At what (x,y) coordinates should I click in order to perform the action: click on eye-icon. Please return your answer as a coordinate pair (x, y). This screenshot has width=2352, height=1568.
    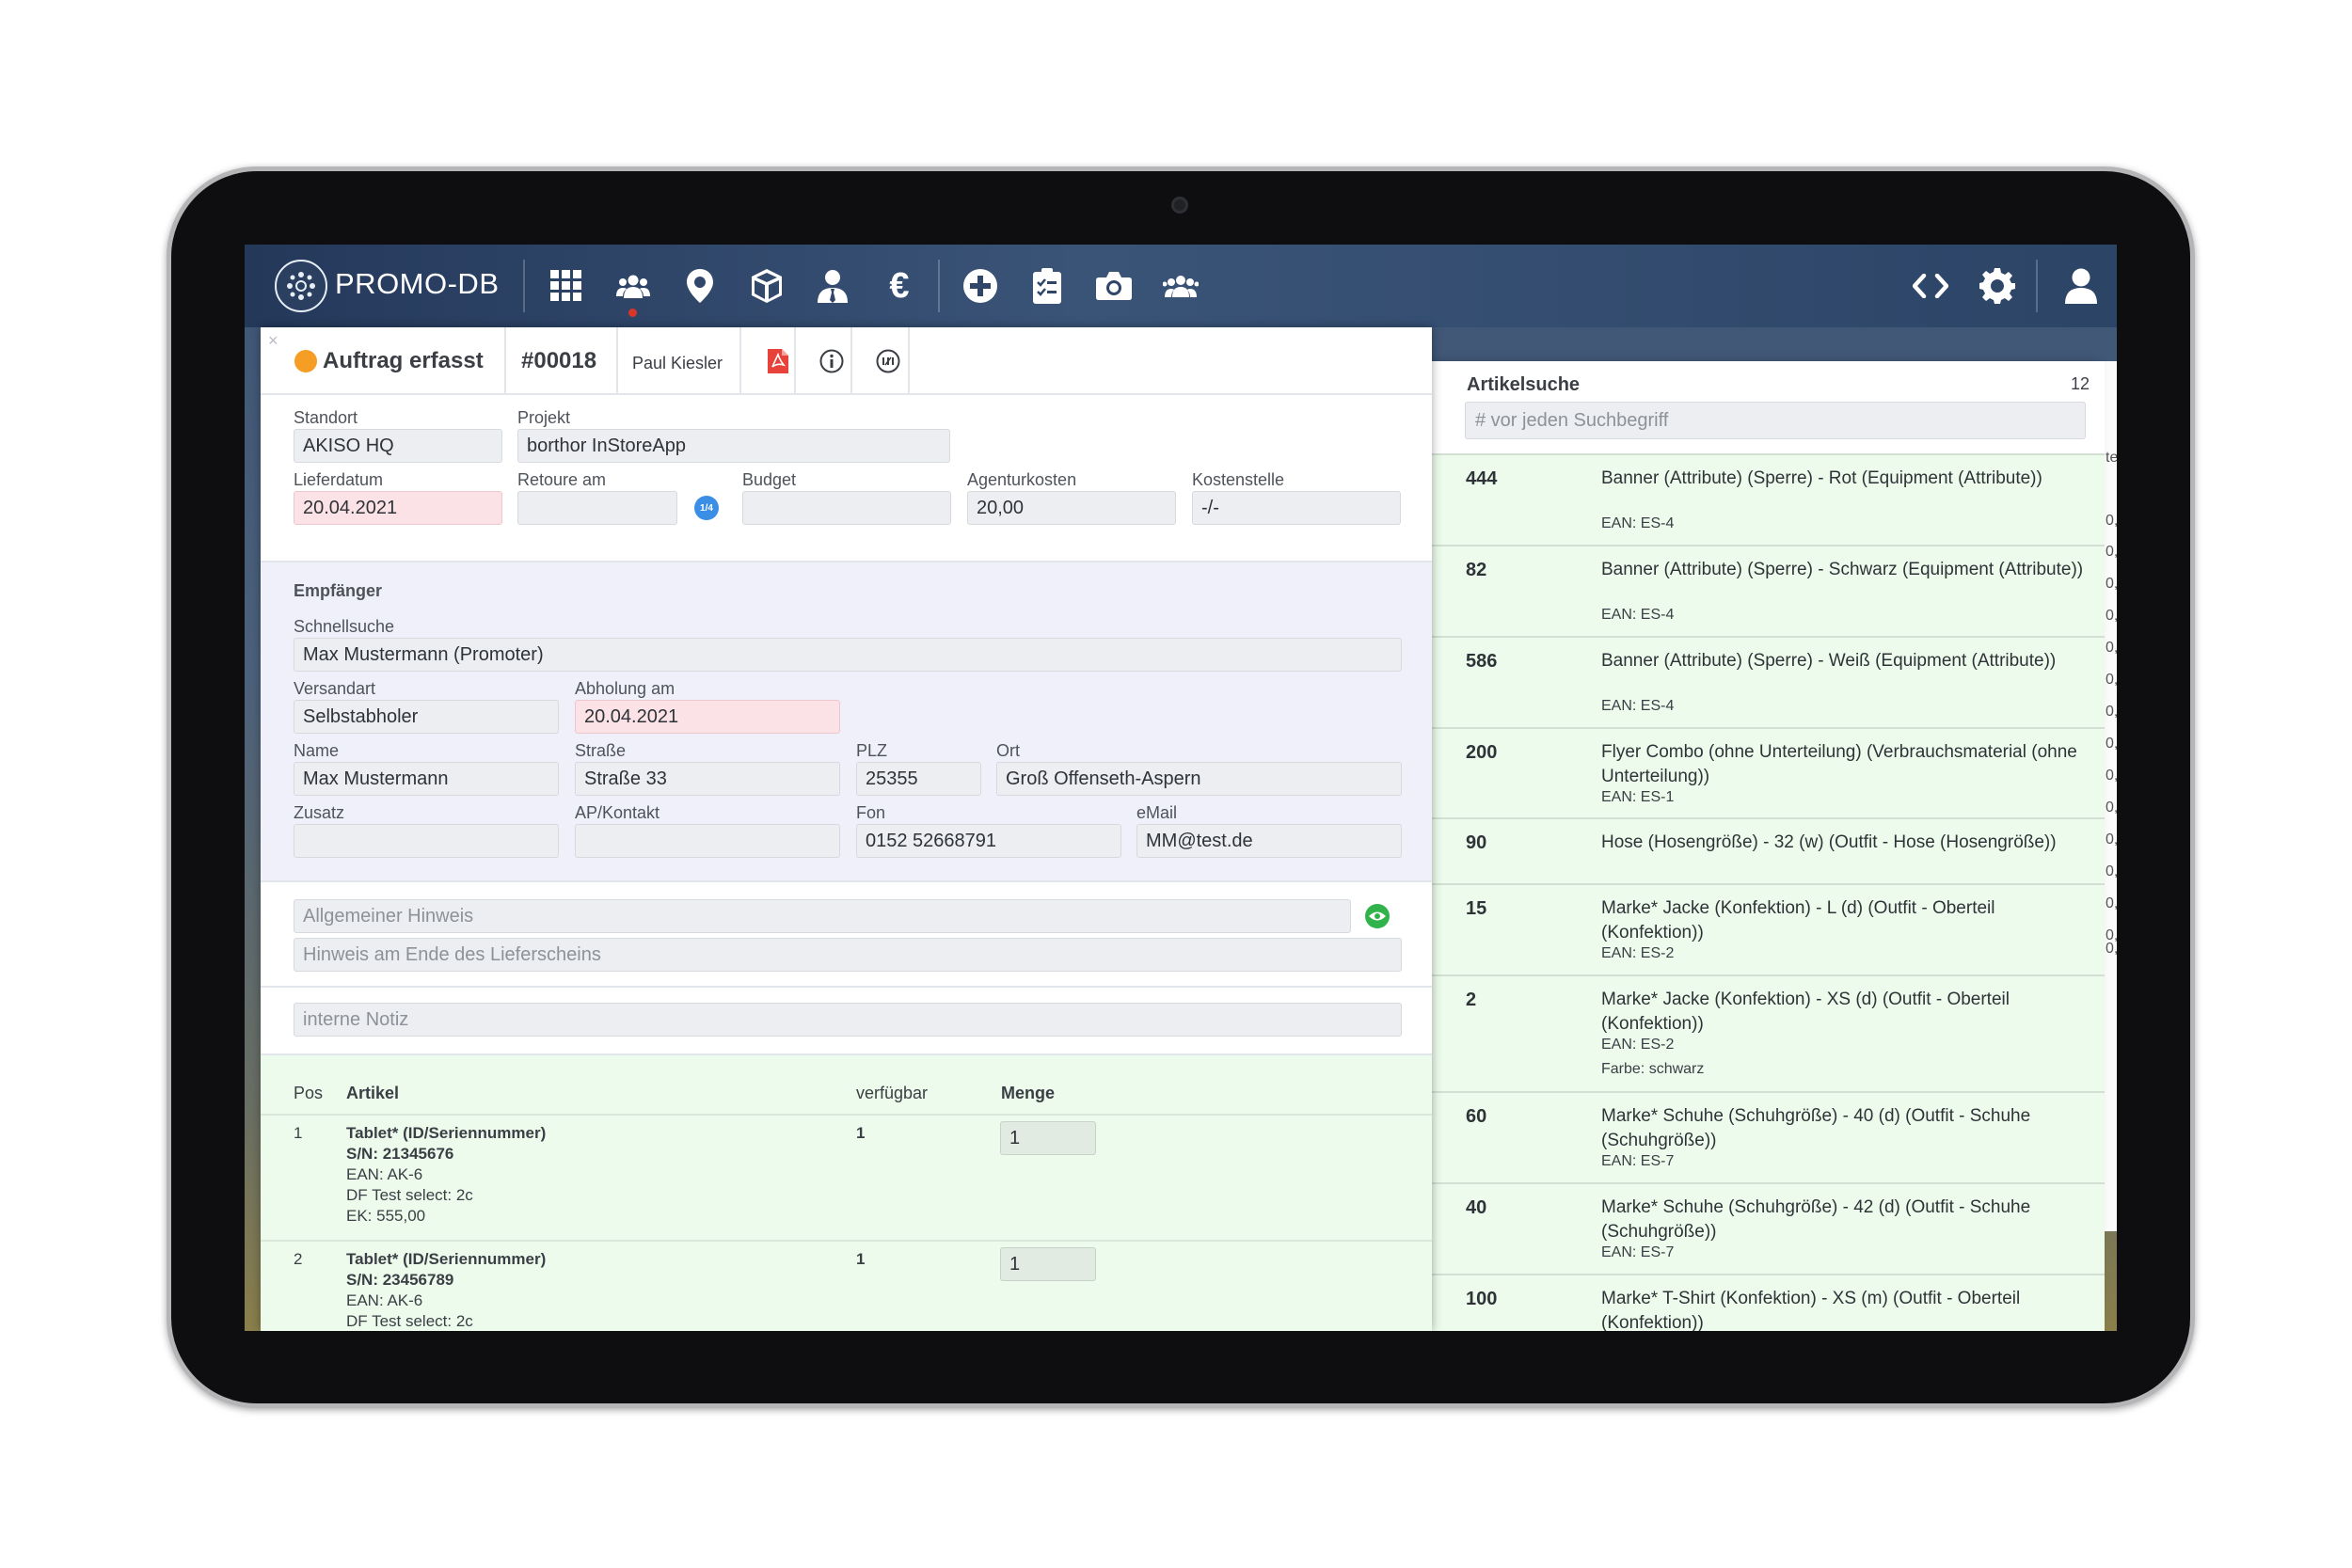
    Looking at the image, I should click on (1377, 916).